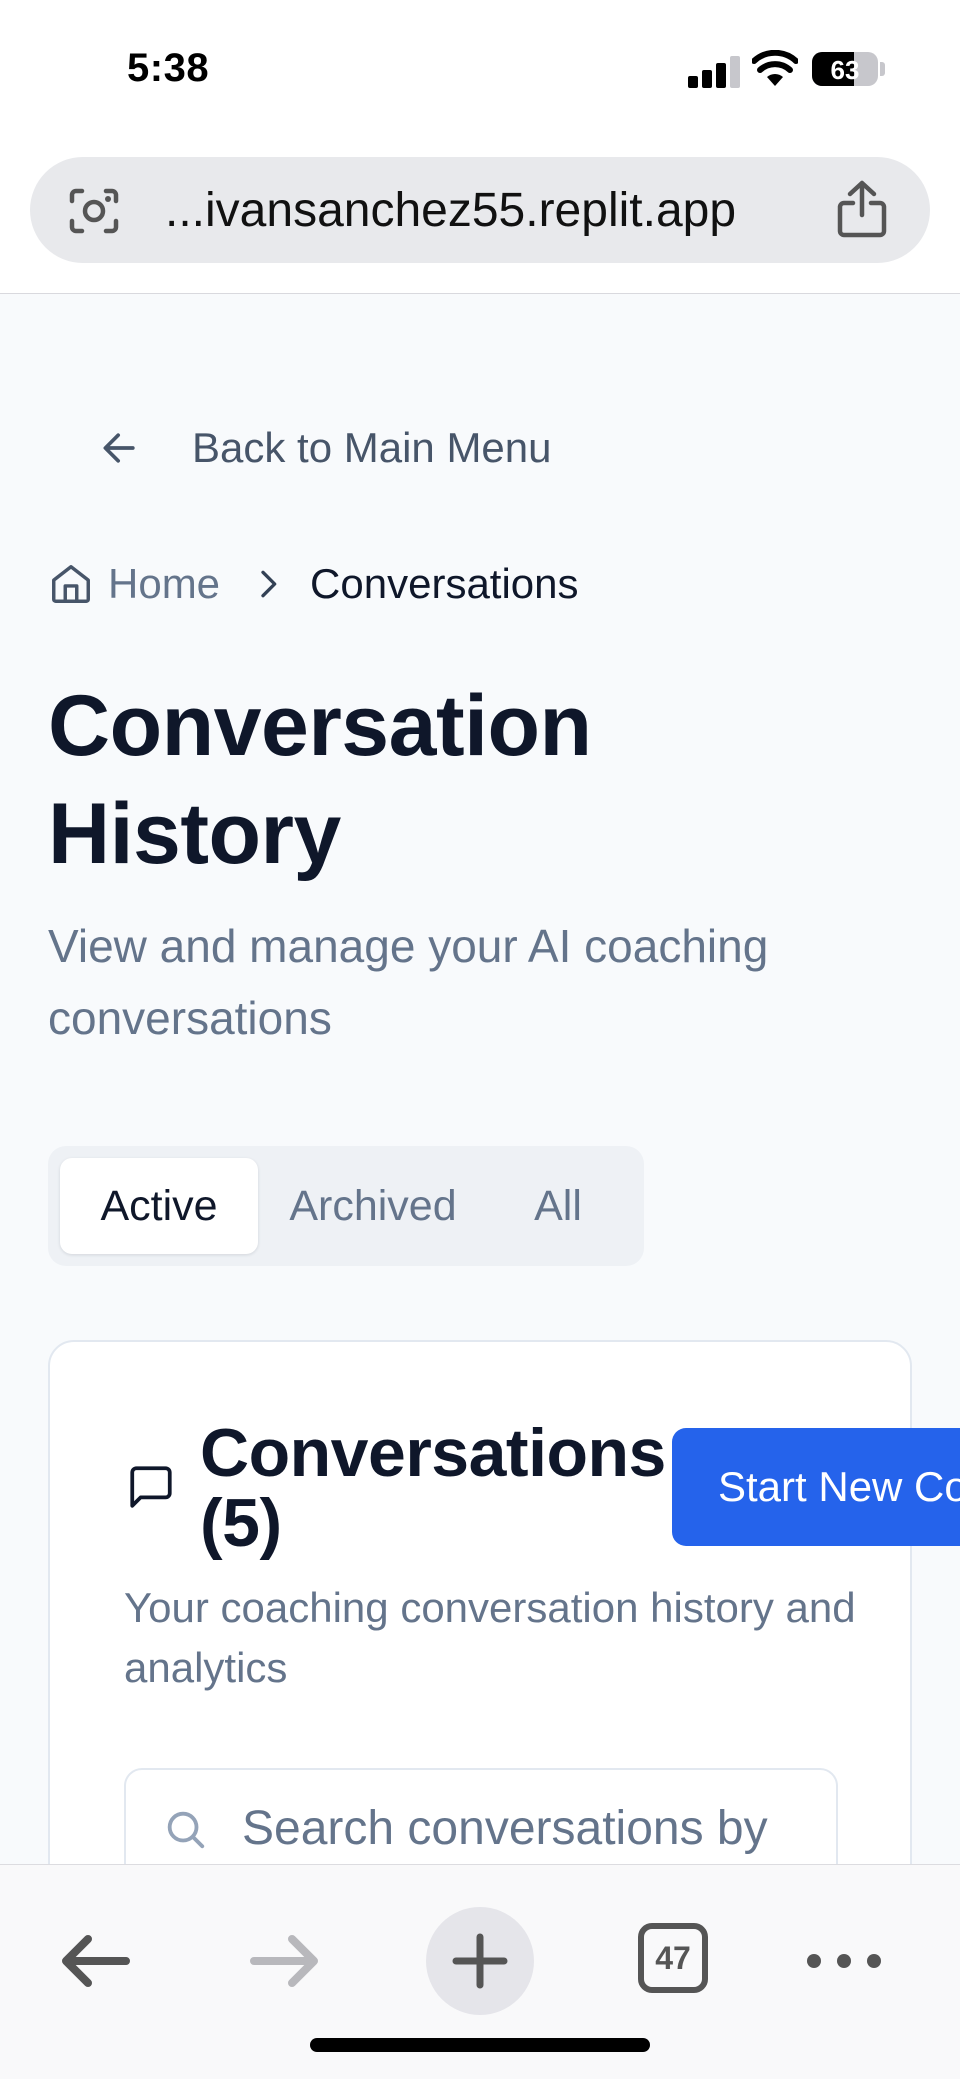 This screenshot has width=960, height=2079. I want to click on cellular-signal-icon, so click(714, 72).